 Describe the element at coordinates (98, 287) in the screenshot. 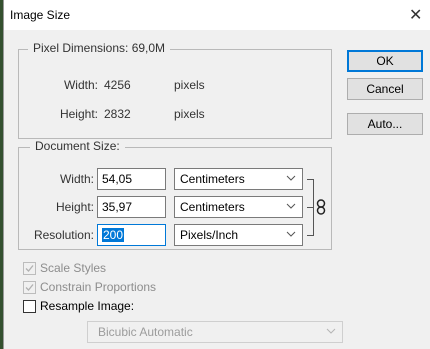

I see `constrain-proportions-label: Constrain Proportions` at that location.